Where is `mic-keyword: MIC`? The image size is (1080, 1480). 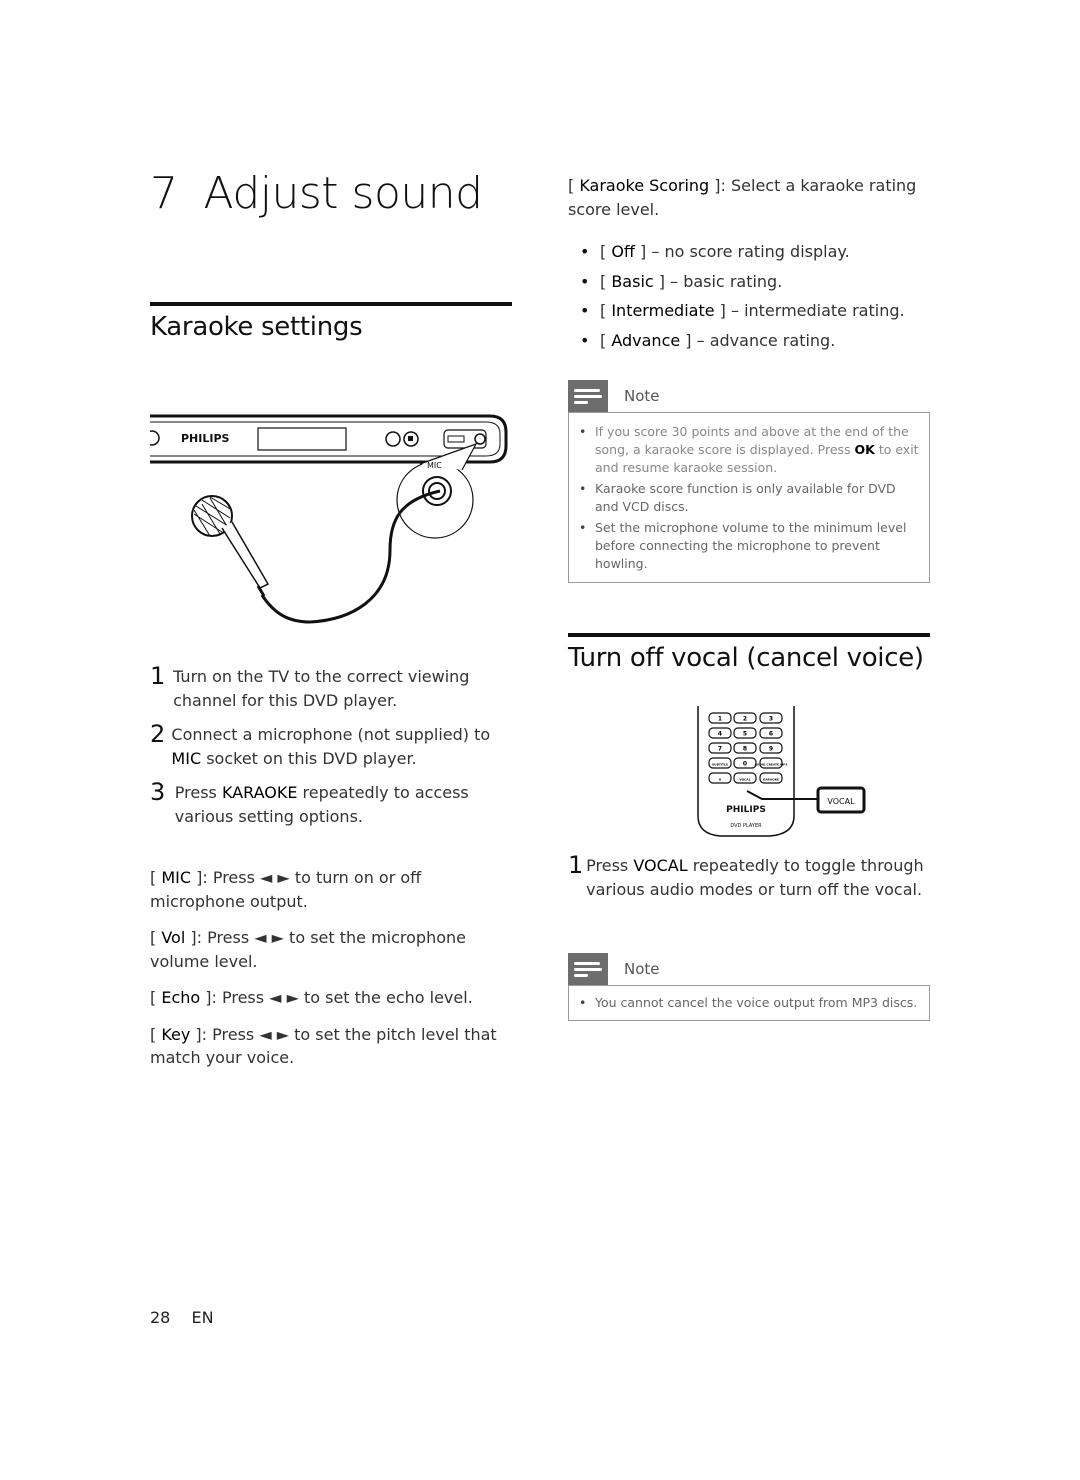
mic-keyword: MIC is located at coordinates (186, 758).